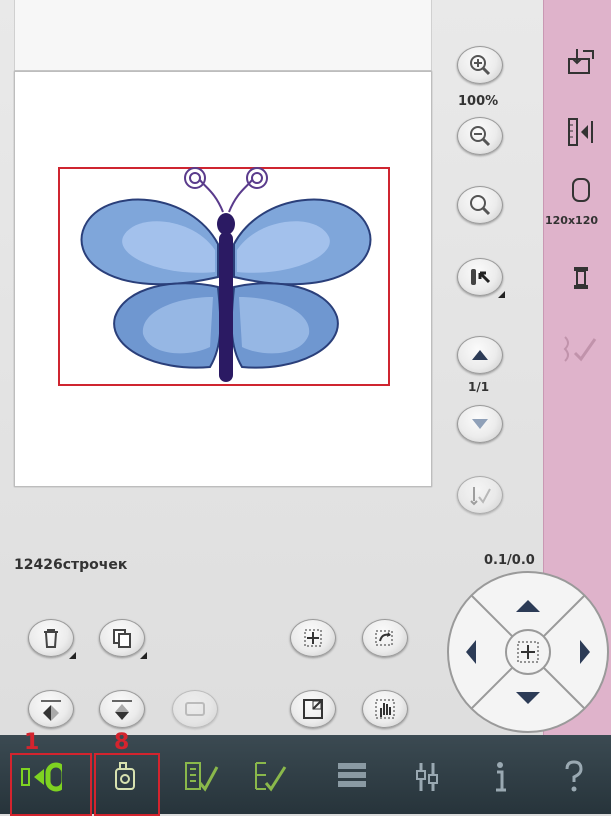  I want to click on delete-button, so click(52, 639).